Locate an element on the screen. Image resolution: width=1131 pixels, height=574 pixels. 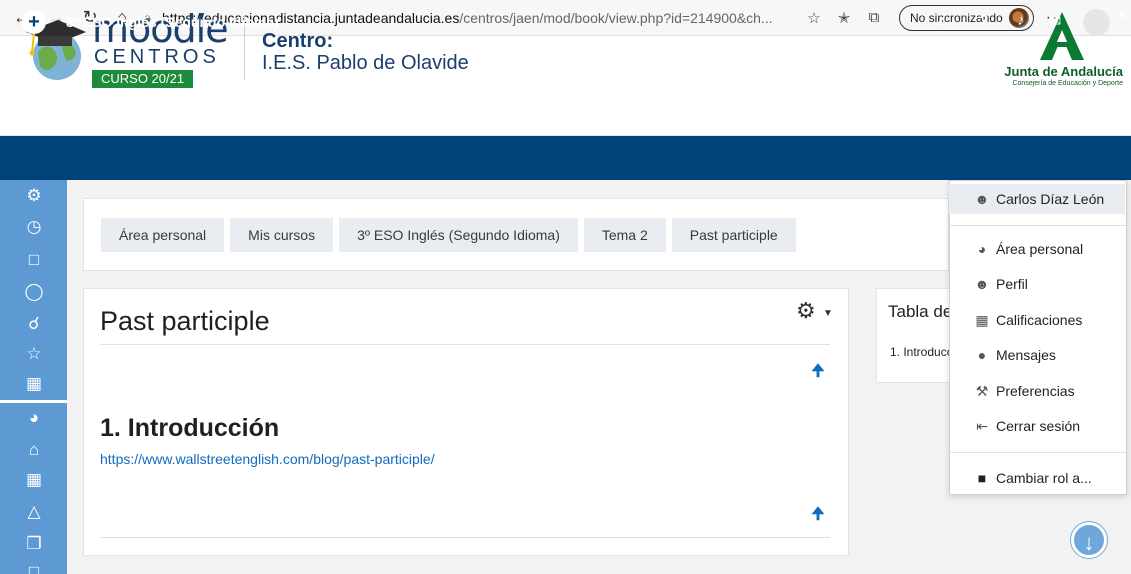
breadcrumb-item: Tema 2 is located at coordinates (624, 235).